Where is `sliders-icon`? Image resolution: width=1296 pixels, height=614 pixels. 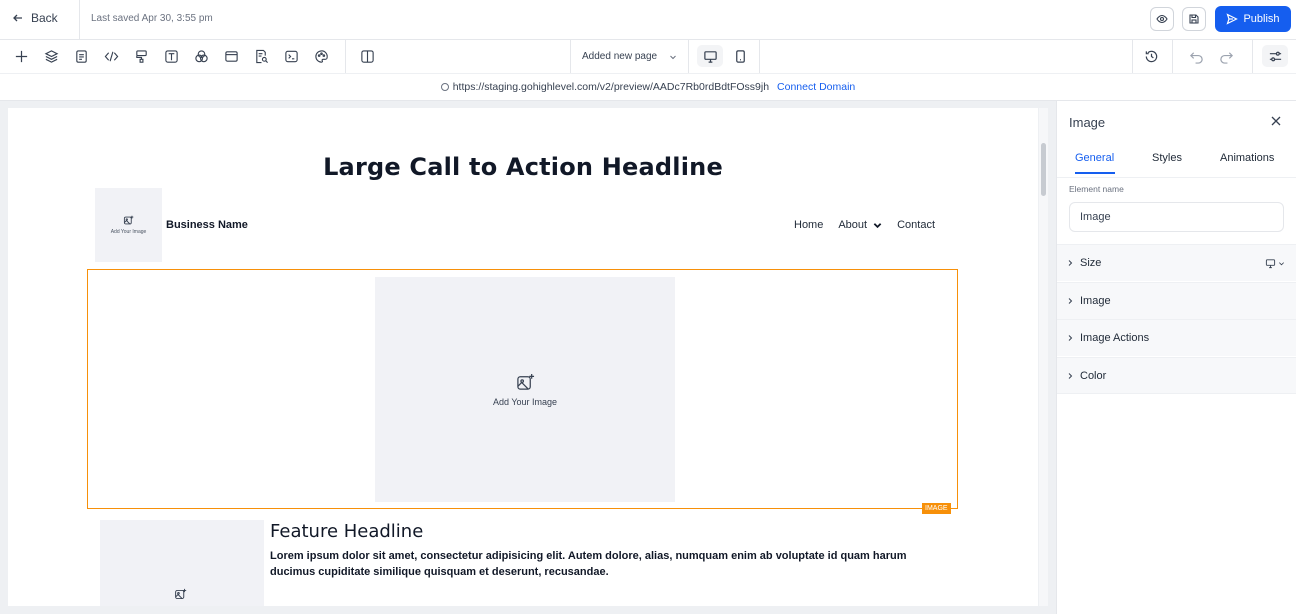 sliders-icon is located at coordinates (1275, 56).